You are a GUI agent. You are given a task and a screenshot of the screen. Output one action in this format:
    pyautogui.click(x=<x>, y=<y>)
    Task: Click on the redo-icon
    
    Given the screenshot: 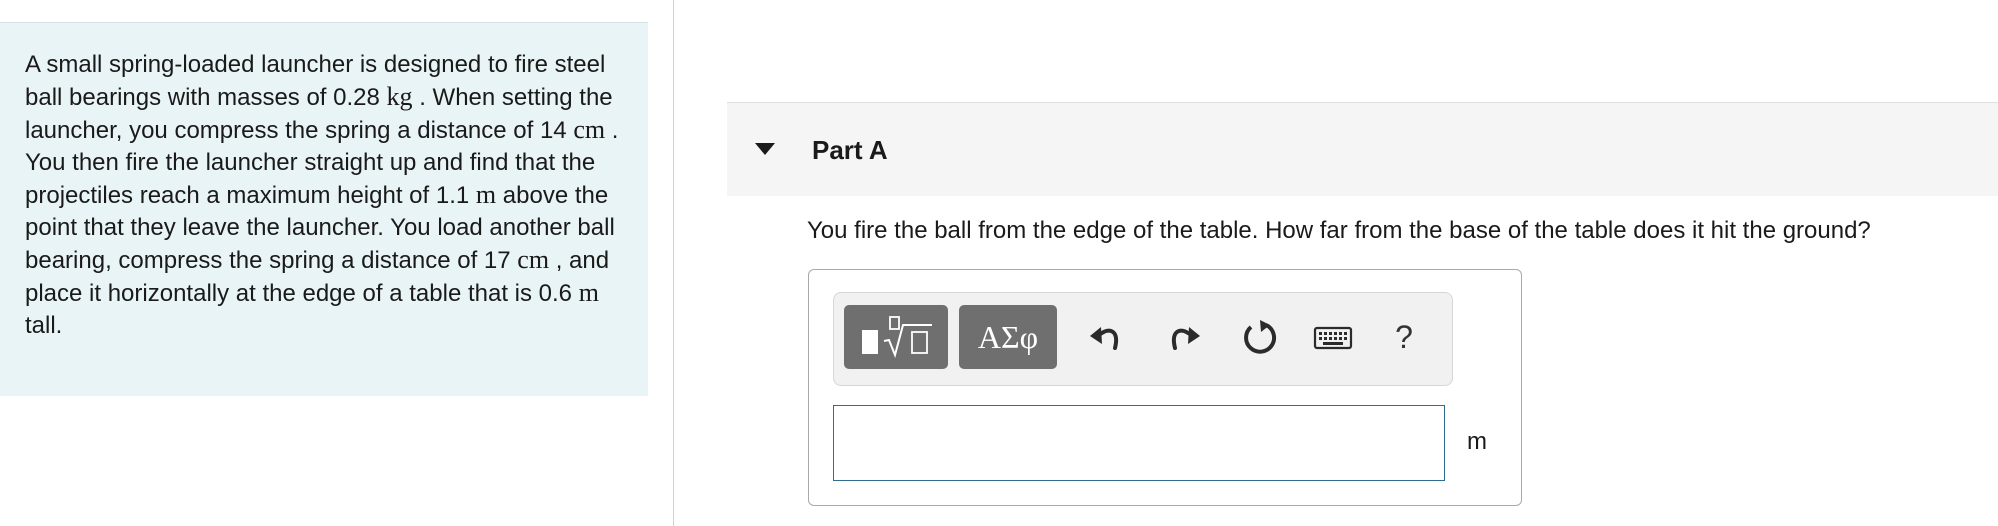 What is the action you would take?
    pyautogui.click(x=1184, y=337)
    